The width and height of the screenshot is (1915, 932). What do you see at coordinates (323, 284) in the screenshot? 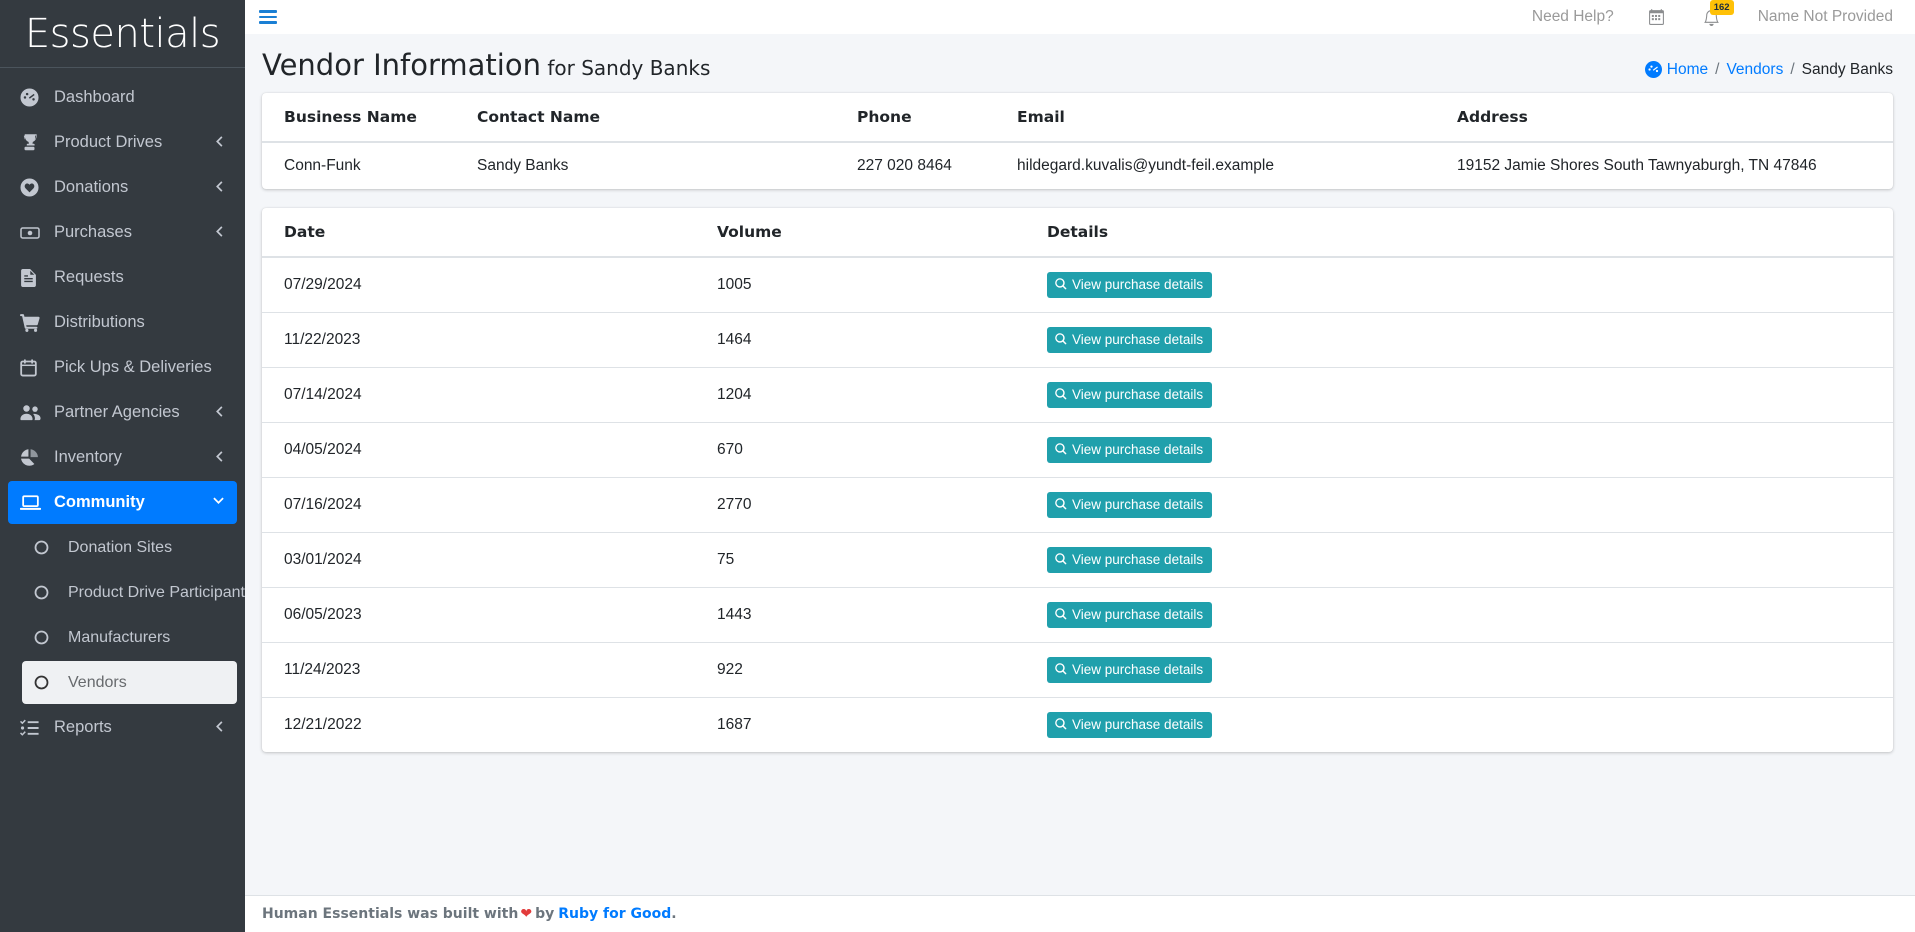
I see `cell-date: 07/29/2024` at bounding box center [323, 284].